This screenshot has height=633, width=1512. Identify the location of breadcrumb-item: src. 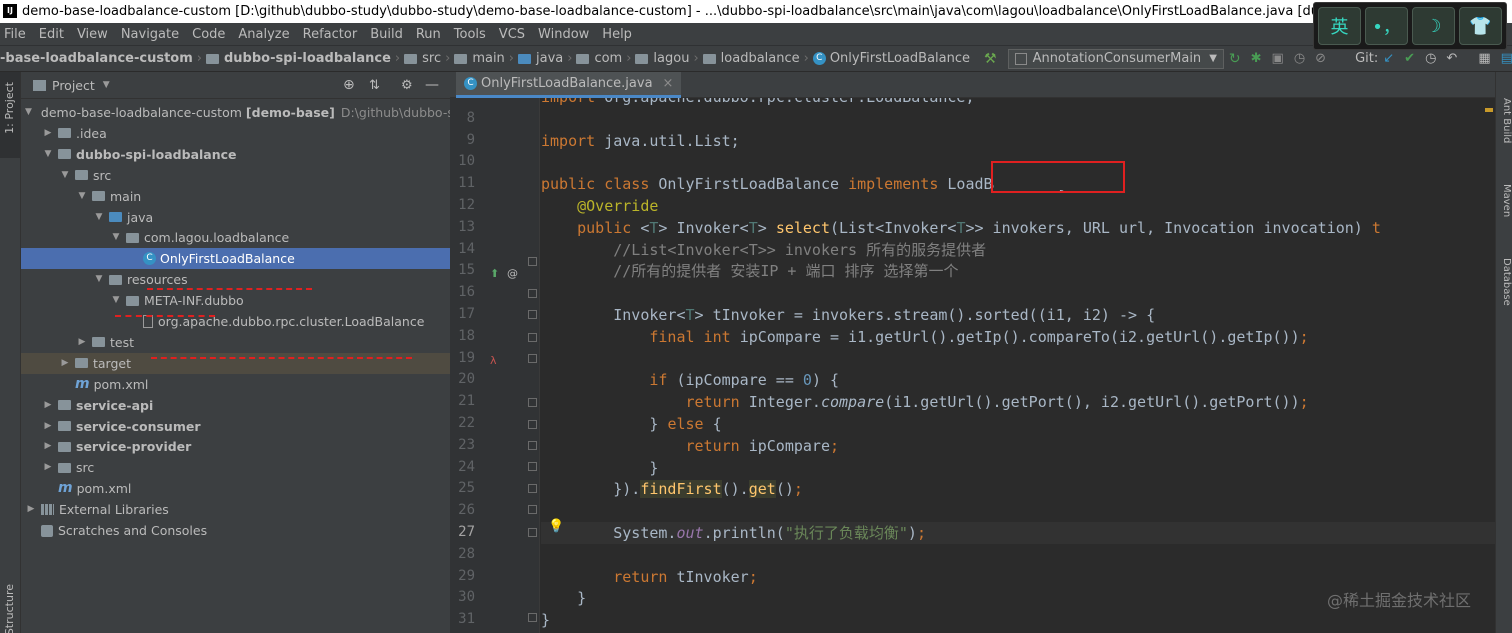
(422, 58).